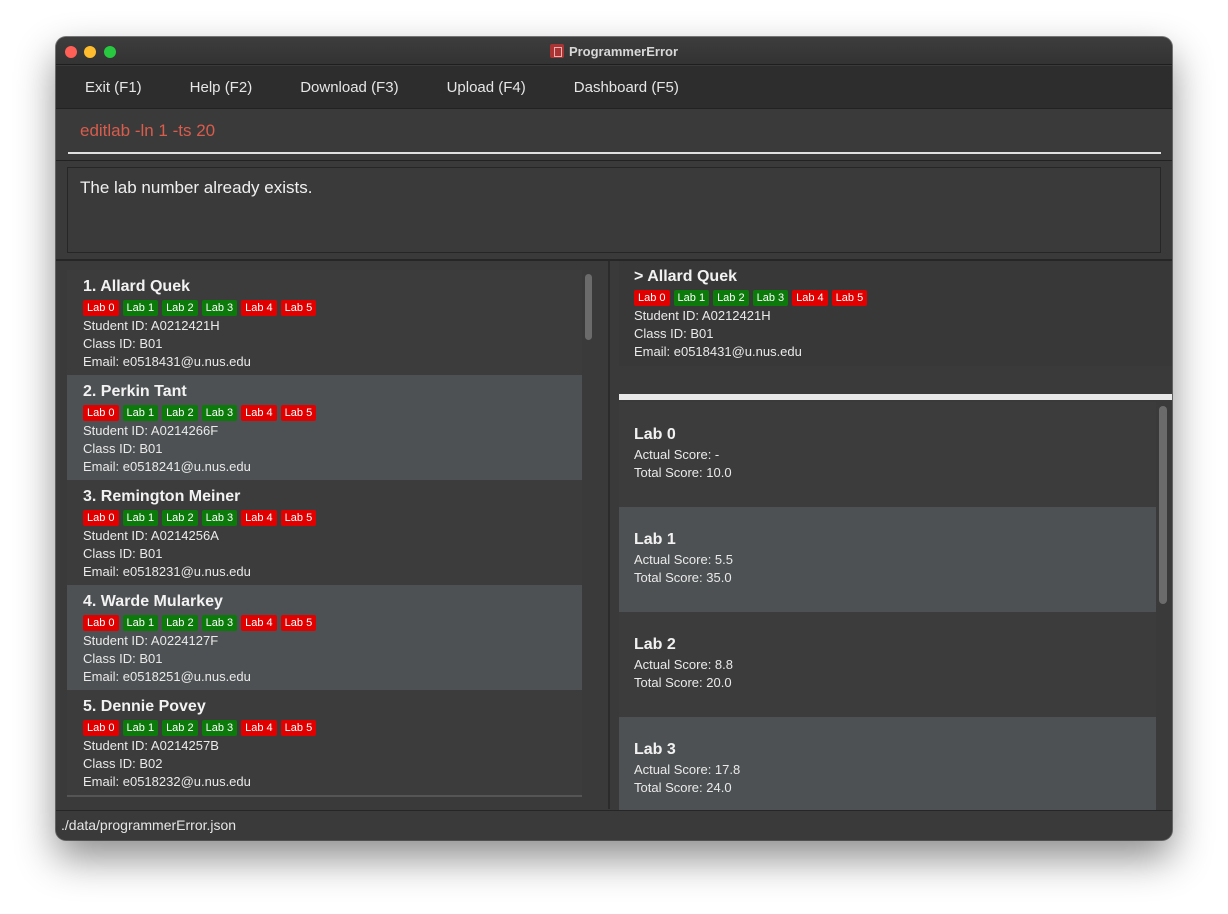 The height and width of the screenshot is (914, 1228). Describe the element at coordinates (486, 87) in the screenshot. I see `menu-upload: Upload (F4)` at that location.